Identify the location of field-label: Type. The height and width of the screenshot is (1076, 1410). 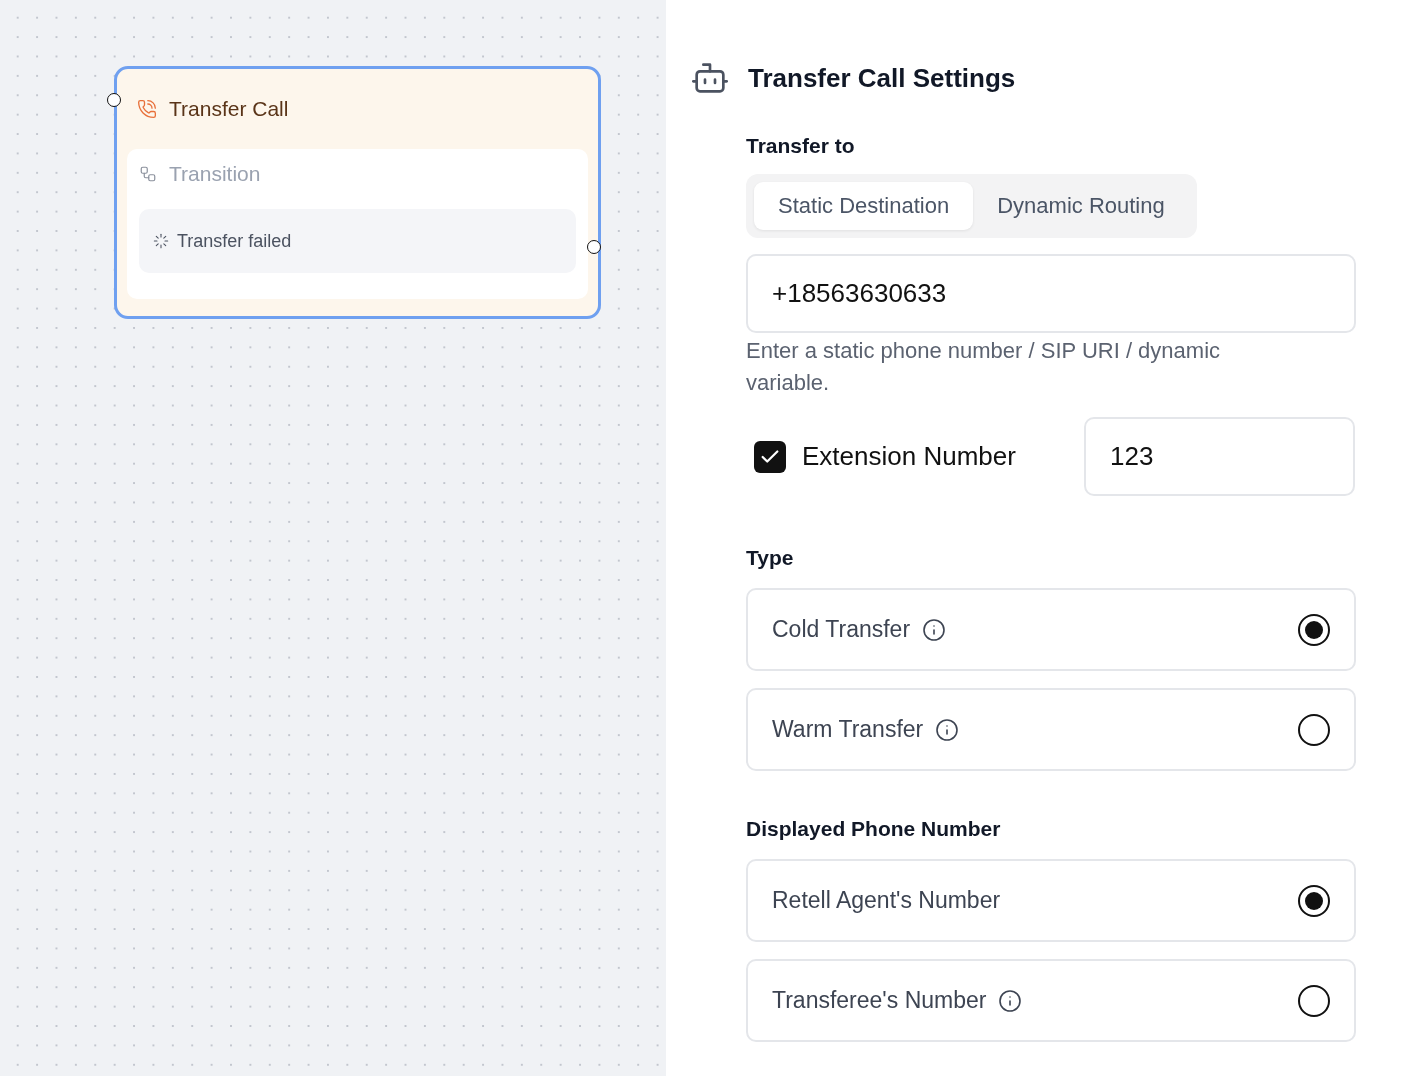
(770, 558).